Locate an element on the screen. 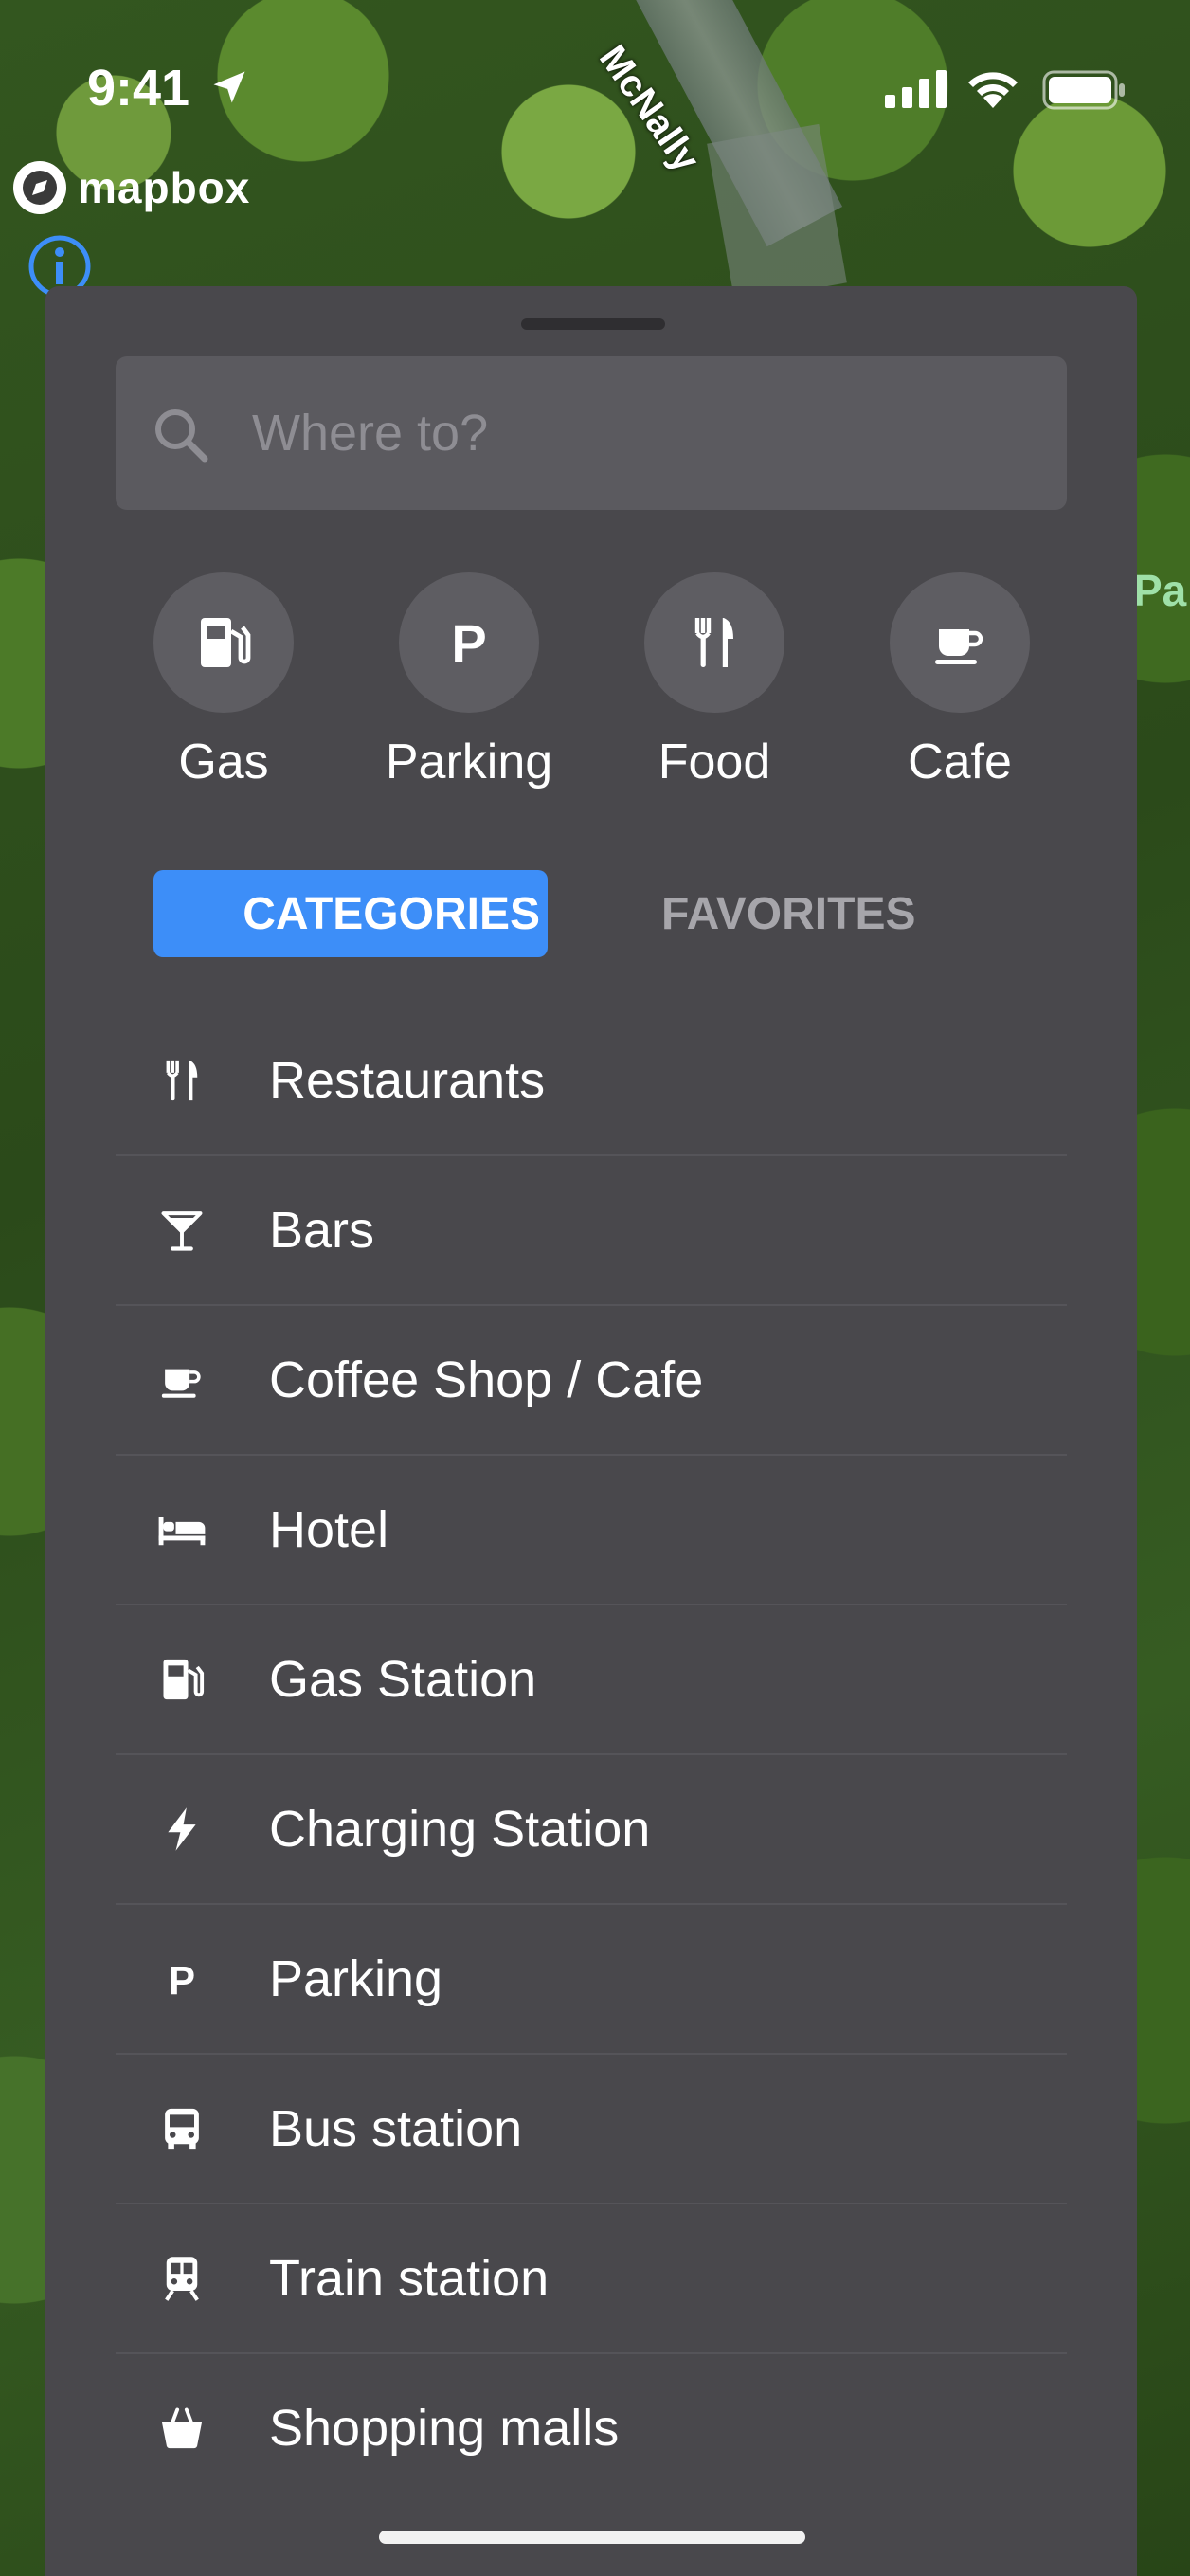 The height and width of the screenshot is (2576, 1190). train-icon is located at coordinates (182, 2278).